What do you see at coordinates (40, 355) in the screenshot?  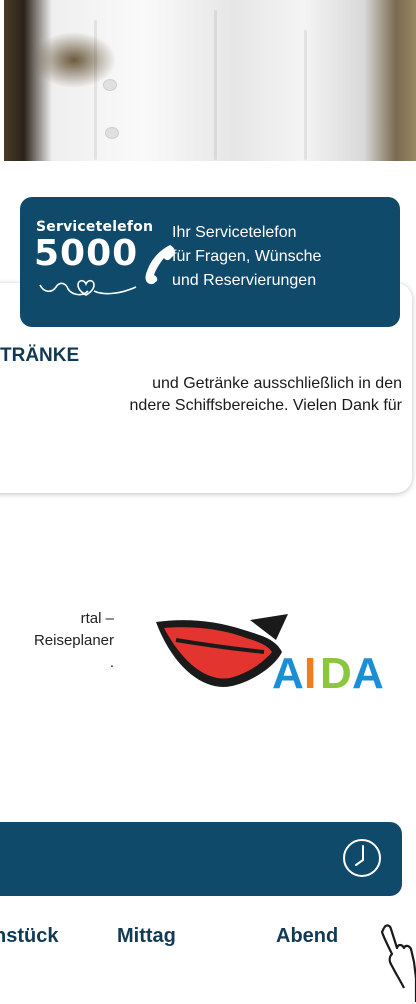 I see `notice-title: TRÄNKE` at bounding box center [40, 355].